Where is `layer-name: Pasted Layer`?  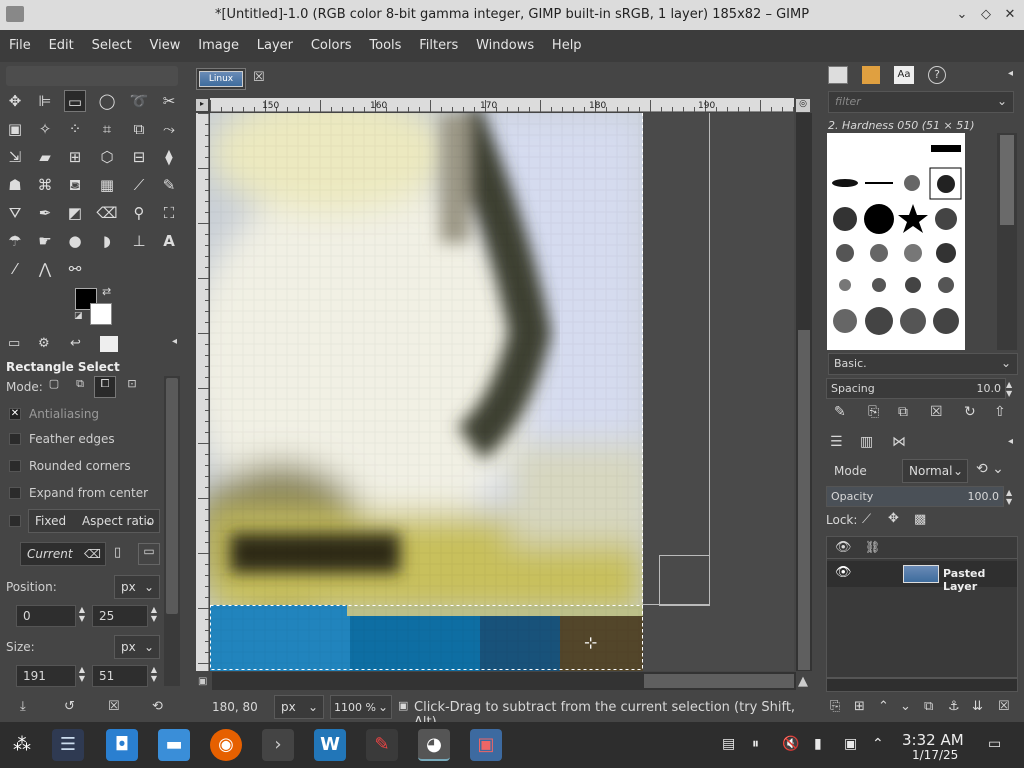
layer-name: Pasted Layer is located at coordinates (980, 580).